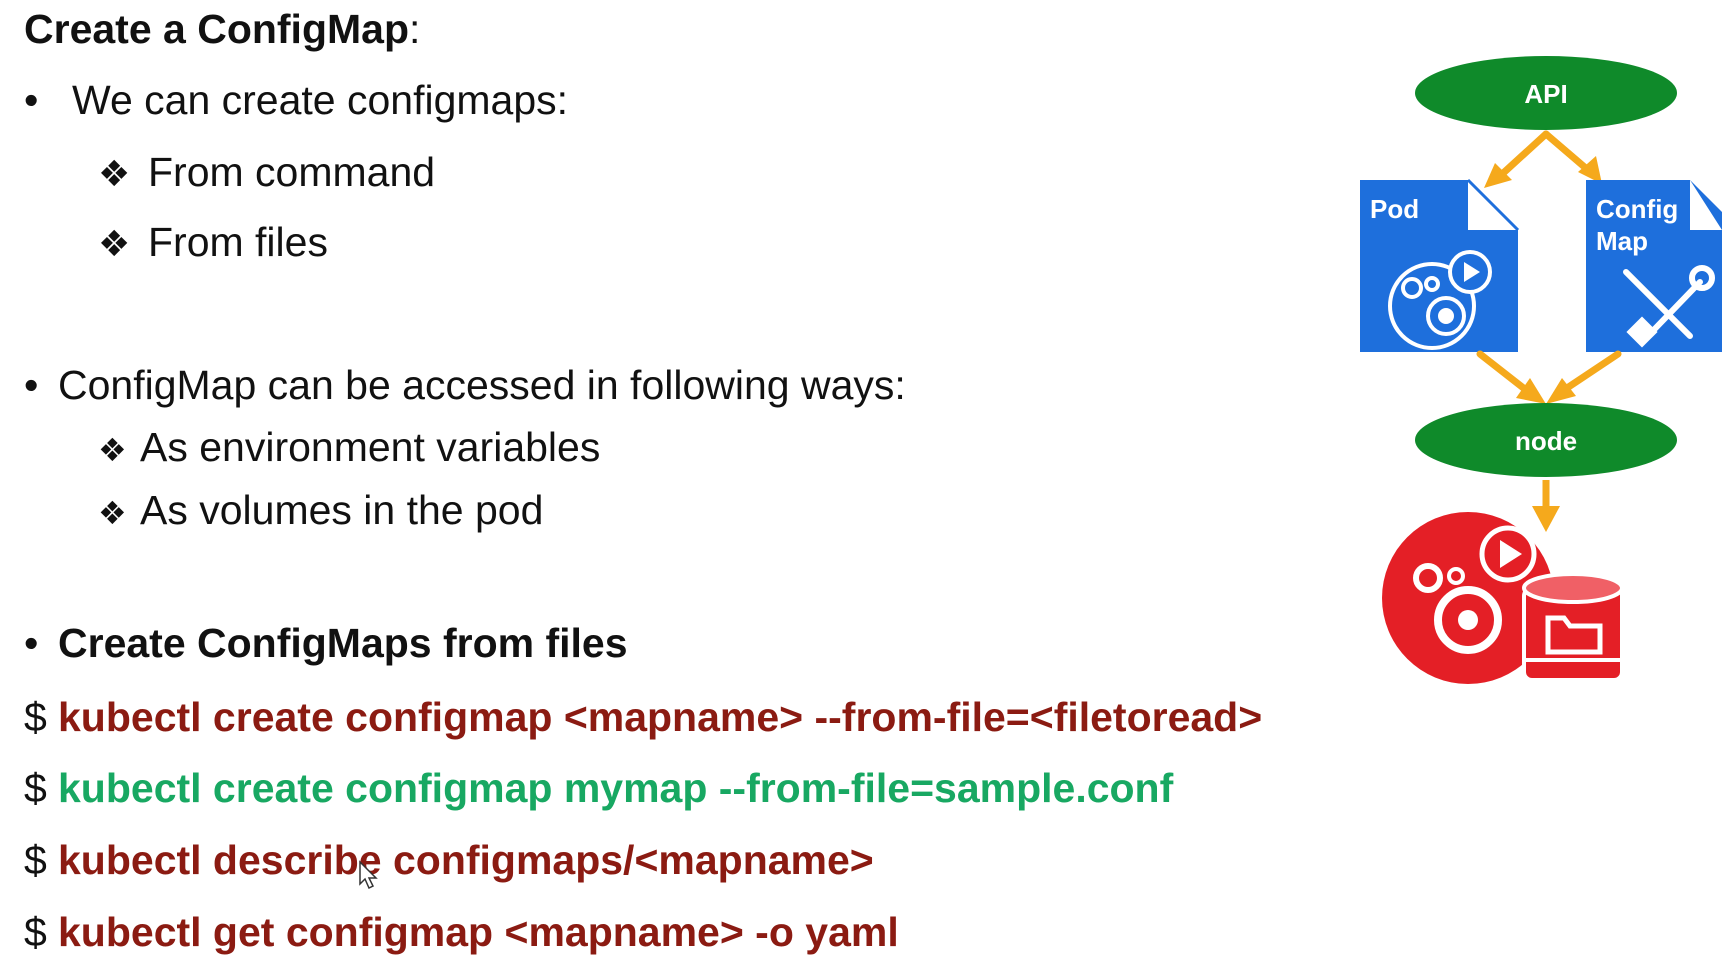 Image resolution: width=1722 pixels, height=963 pixels. I want to click on list-item: ❖ From files, so click(213, 243).